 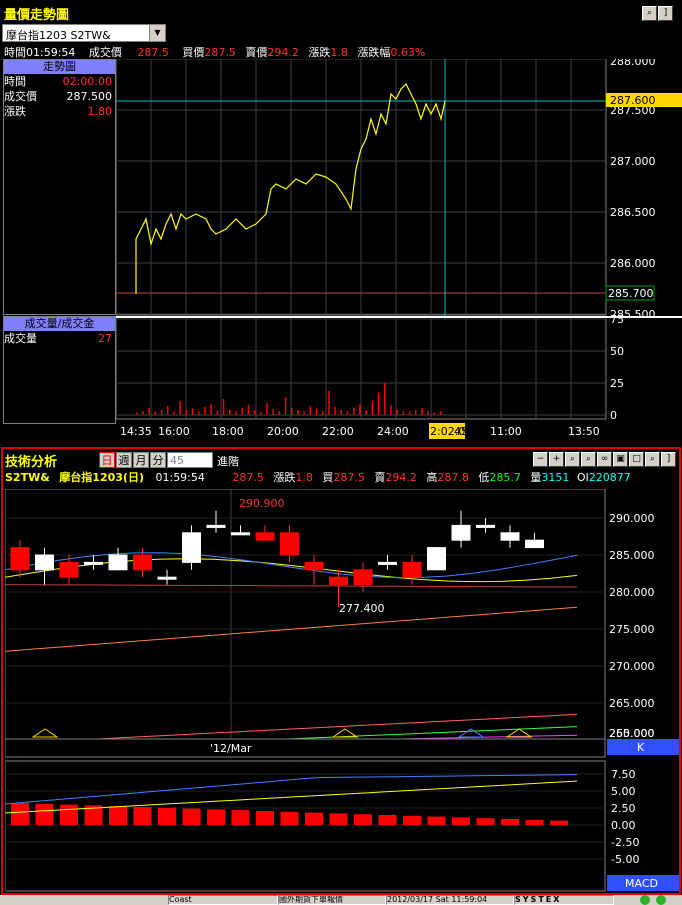 I want to click on volume-tick: 50, so click(x=617, y=351).